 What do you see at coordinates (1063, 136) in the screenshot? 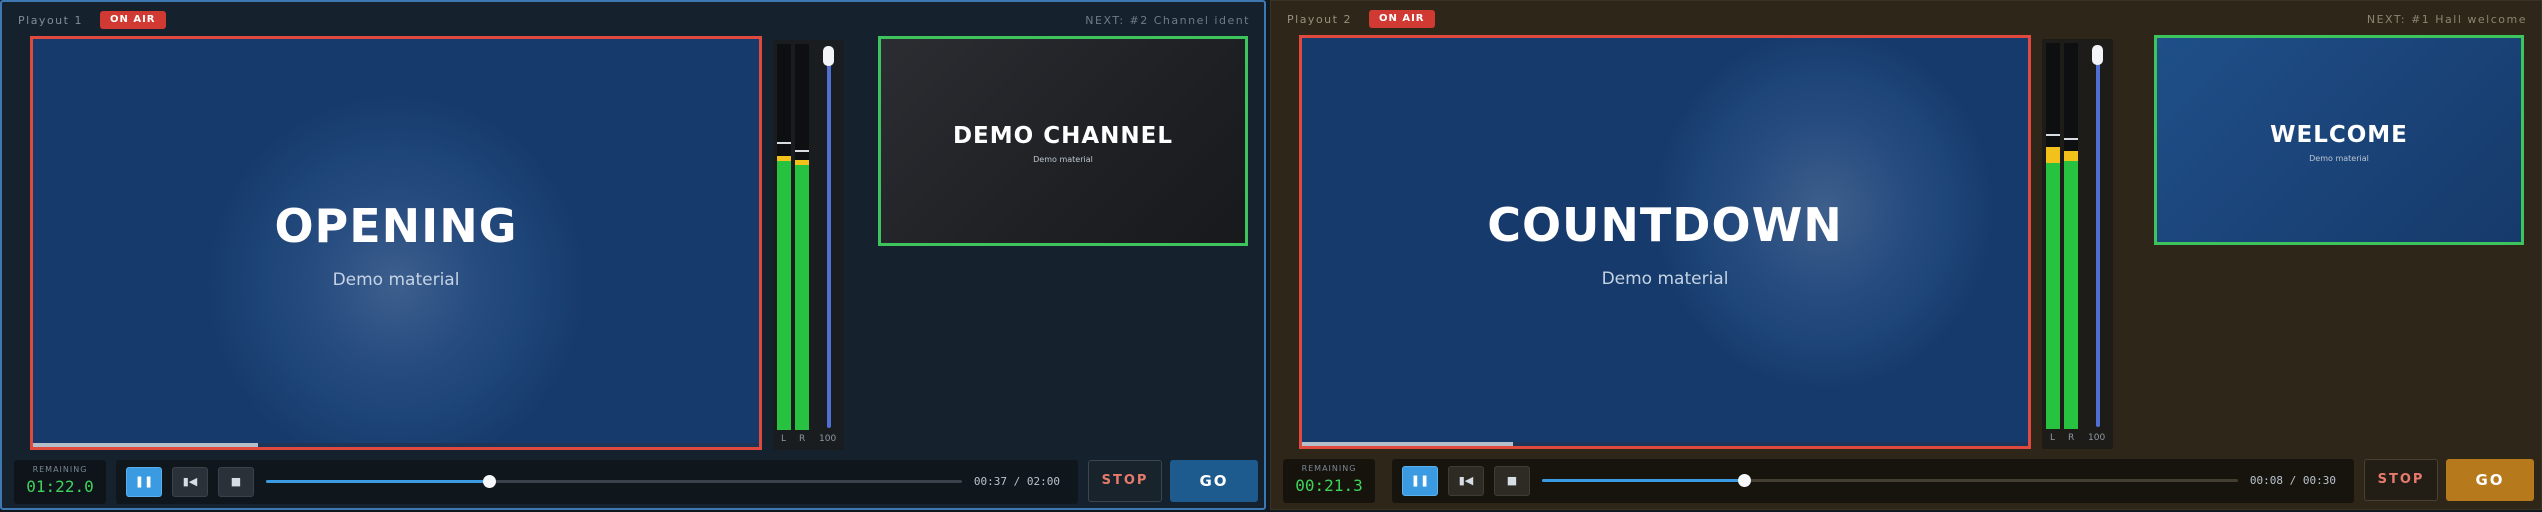
I see `preview-title: DEMO CHANNEL` at bounding box center [1063, 136].